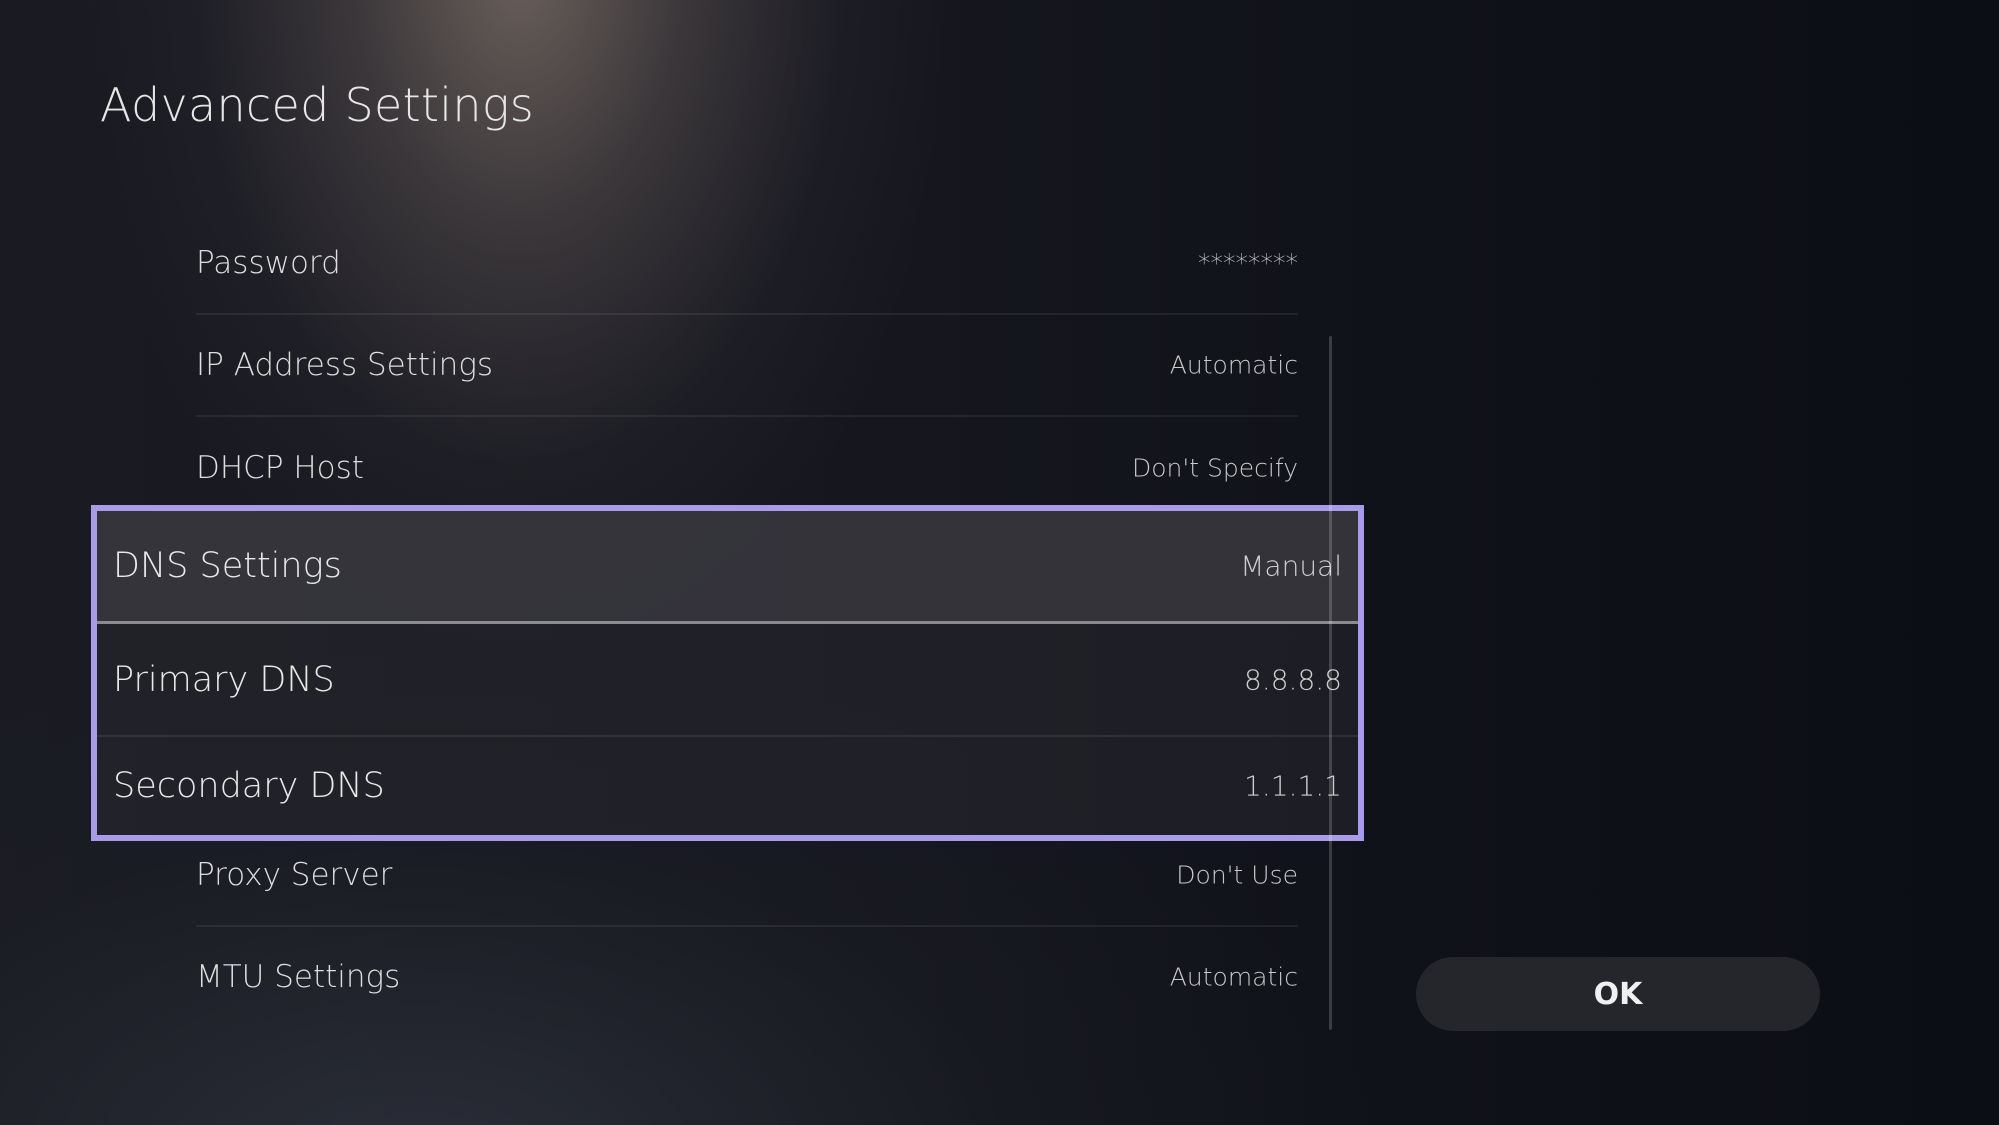 This screenshot has height=1125, width=1999. I want to click on setting-label: Primary DNS, so click(224, 679).